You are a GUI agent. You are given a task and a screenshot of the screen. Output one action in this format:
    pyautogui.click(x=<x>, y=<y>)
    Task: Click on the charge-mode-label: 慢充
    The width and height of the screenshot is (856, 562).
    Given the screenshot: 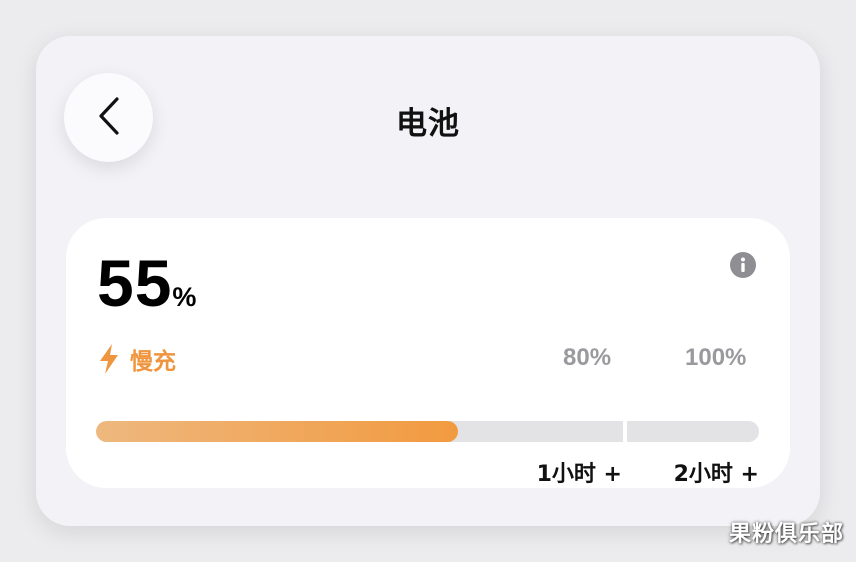 What is the action you would take?
    pyautogui.click(x=153, y=362)
    